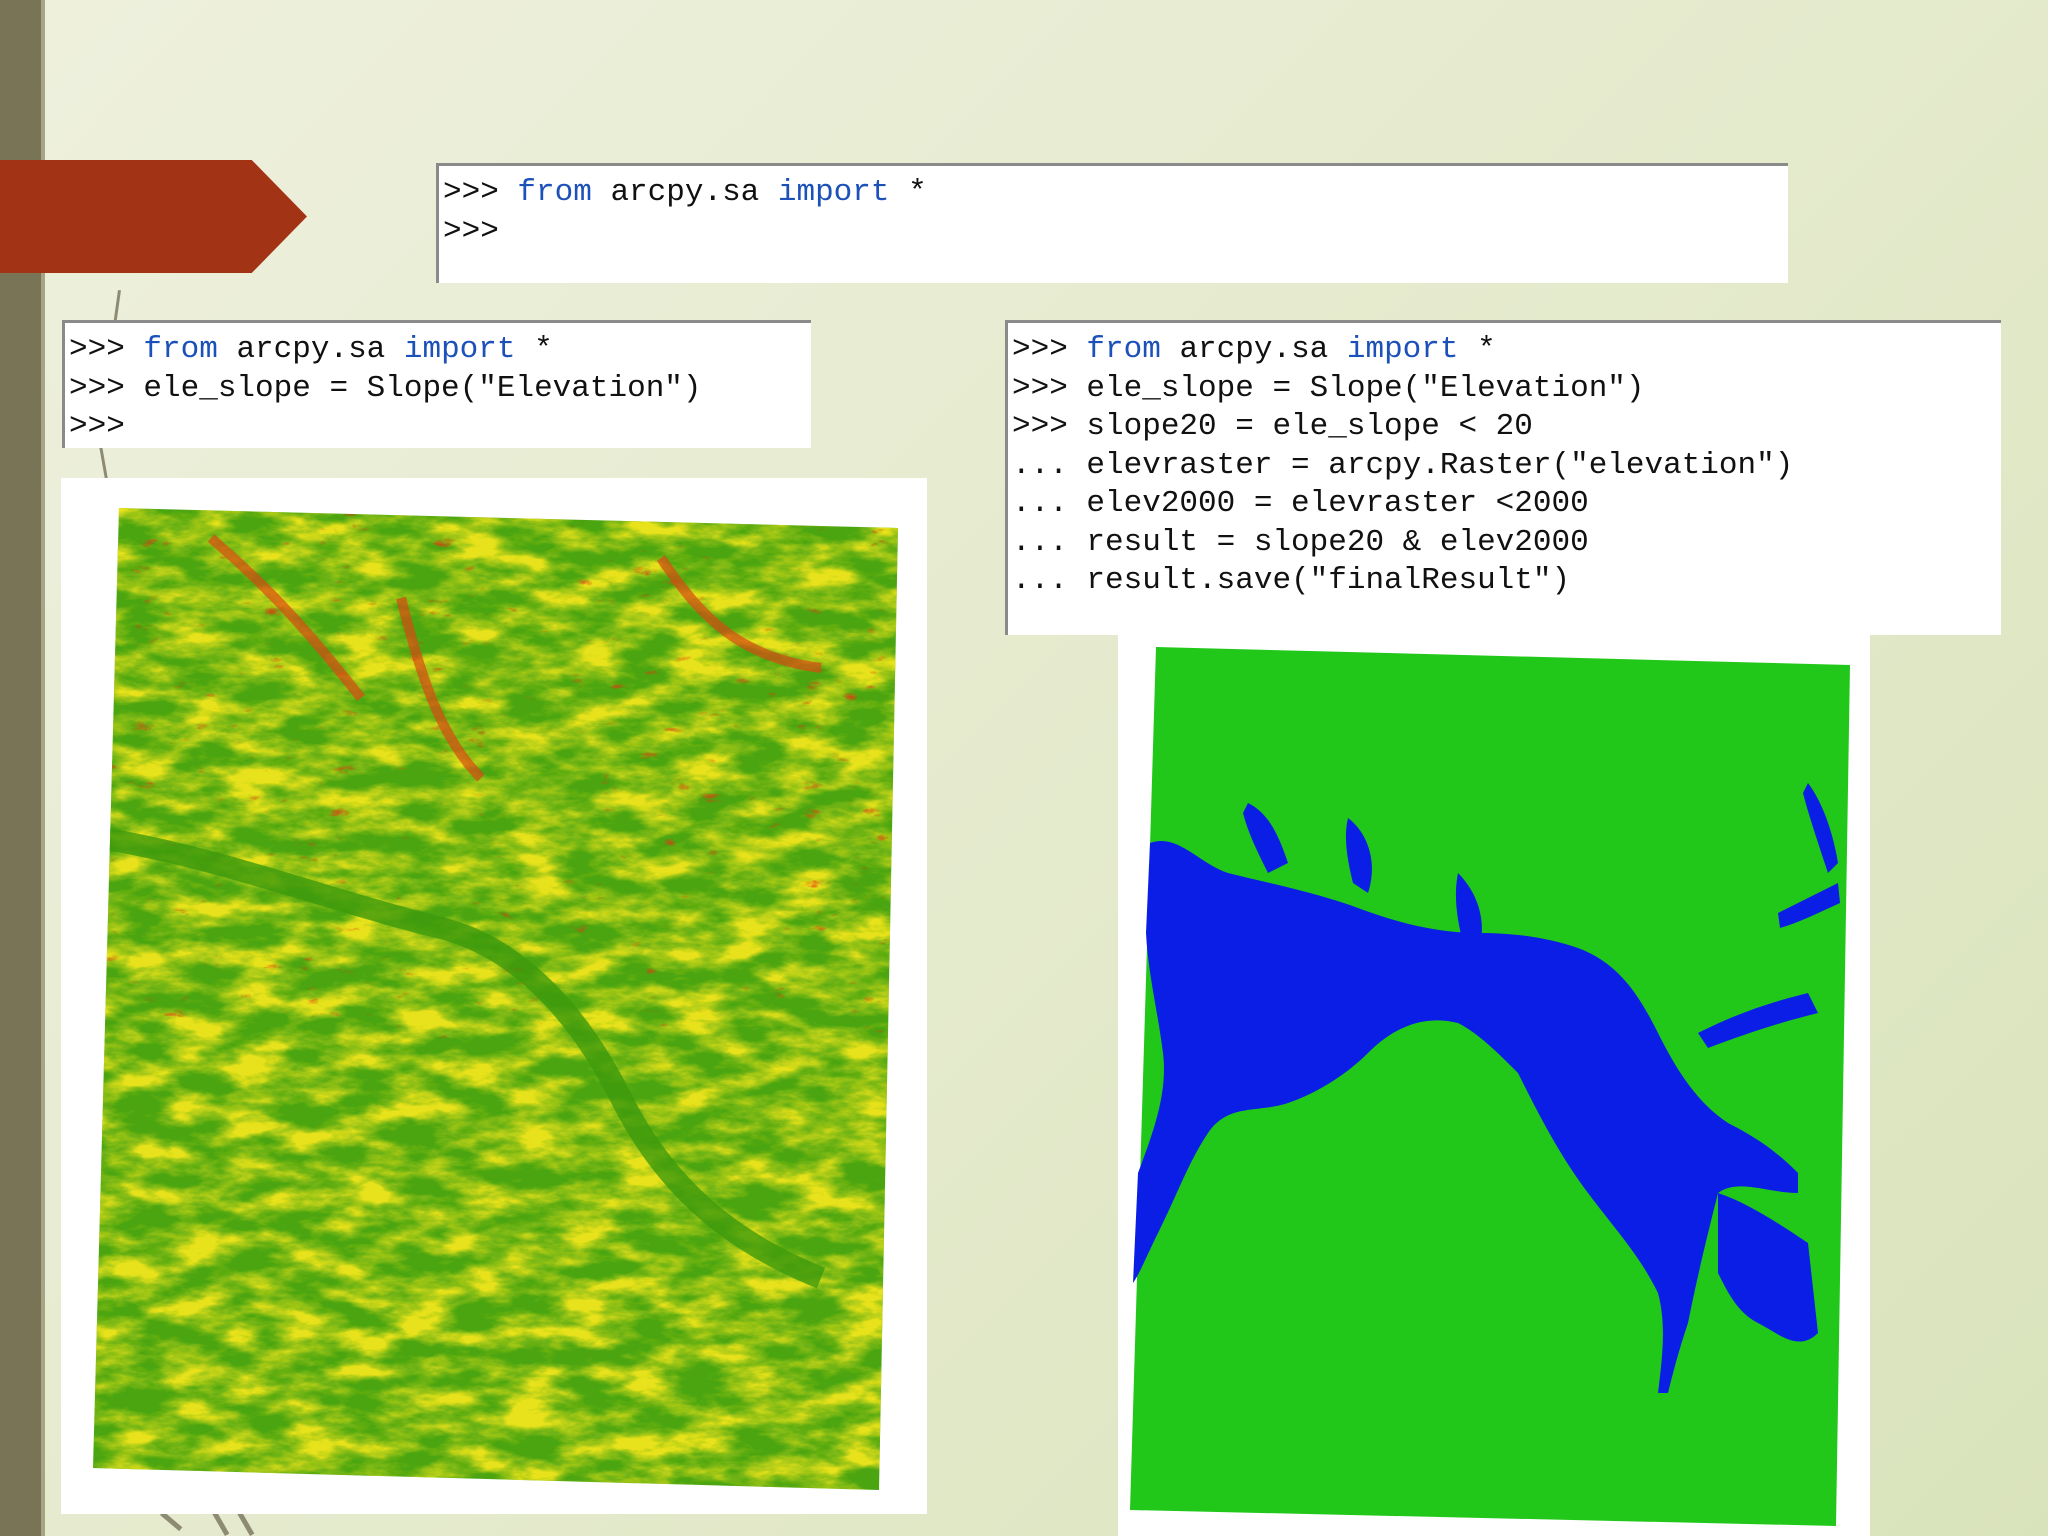  Describe the element at coordinates (1300, 503) in the screenshot. I see `code-text: ... elev2000 = elevraster <2000` at that location.